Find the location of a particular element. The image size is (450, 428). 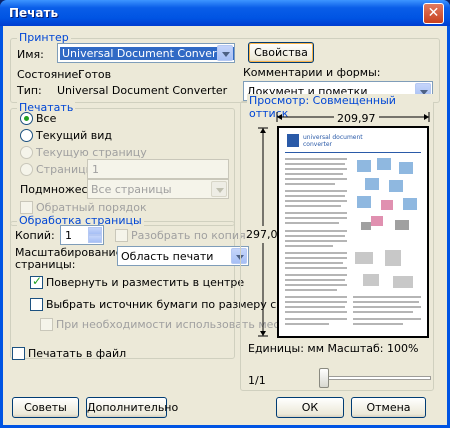

subset-value: Все страницы is located at coordinates (131, 189).